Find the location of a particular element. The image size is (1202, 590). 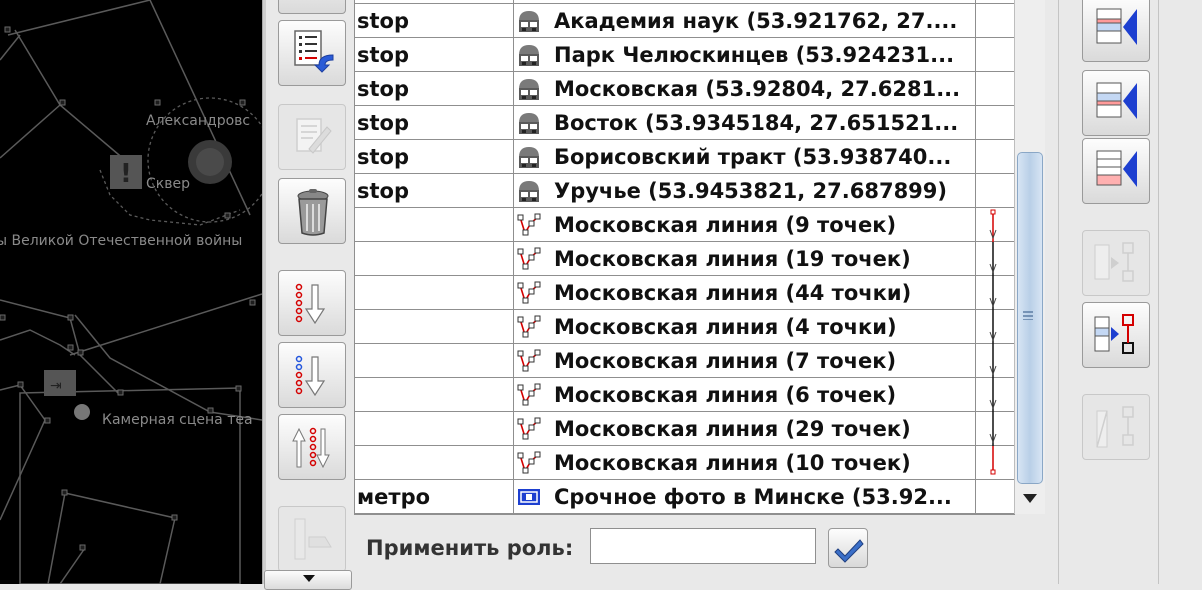

delete-icon is located at coordinates (313, 212).